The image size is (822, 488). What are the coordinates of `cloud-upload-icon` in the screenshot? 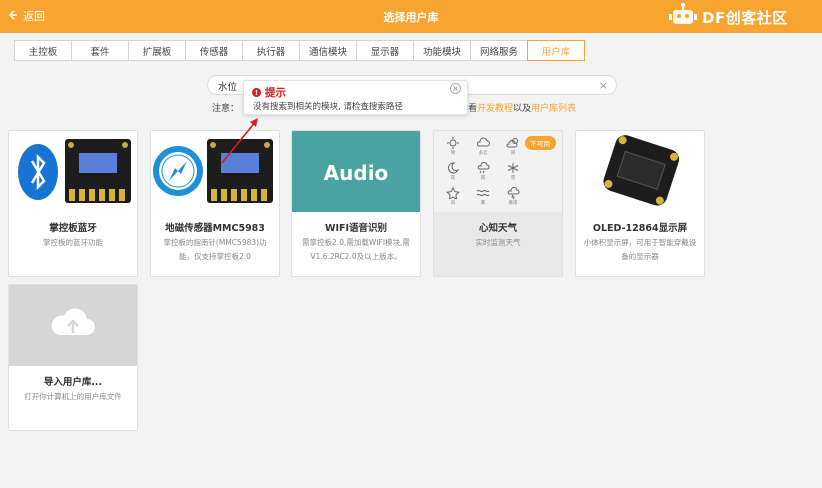 It's located at (73, 321).